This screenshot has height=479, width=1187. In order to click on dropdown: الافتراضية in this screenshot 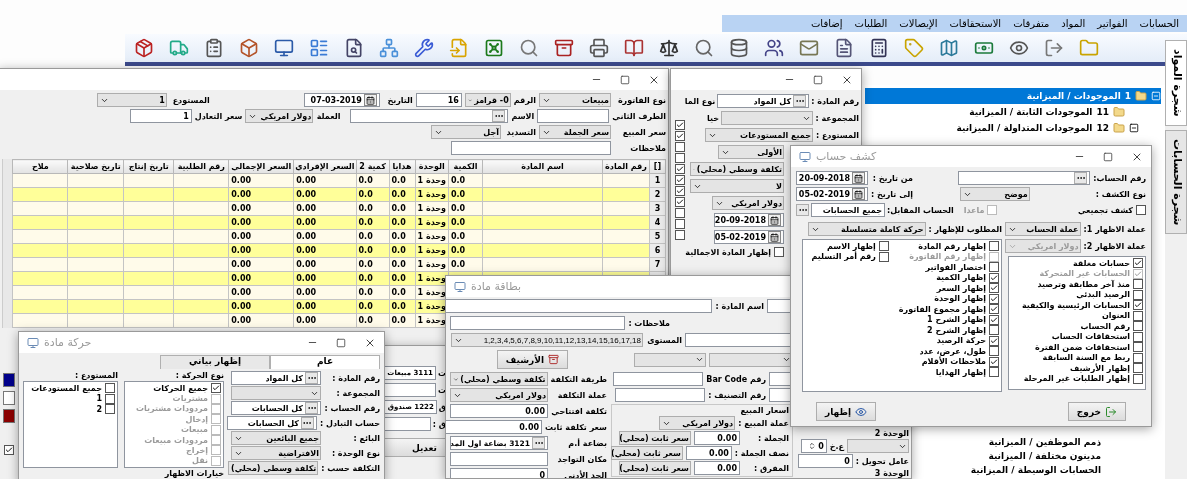, I will do `click(276, 453)`.